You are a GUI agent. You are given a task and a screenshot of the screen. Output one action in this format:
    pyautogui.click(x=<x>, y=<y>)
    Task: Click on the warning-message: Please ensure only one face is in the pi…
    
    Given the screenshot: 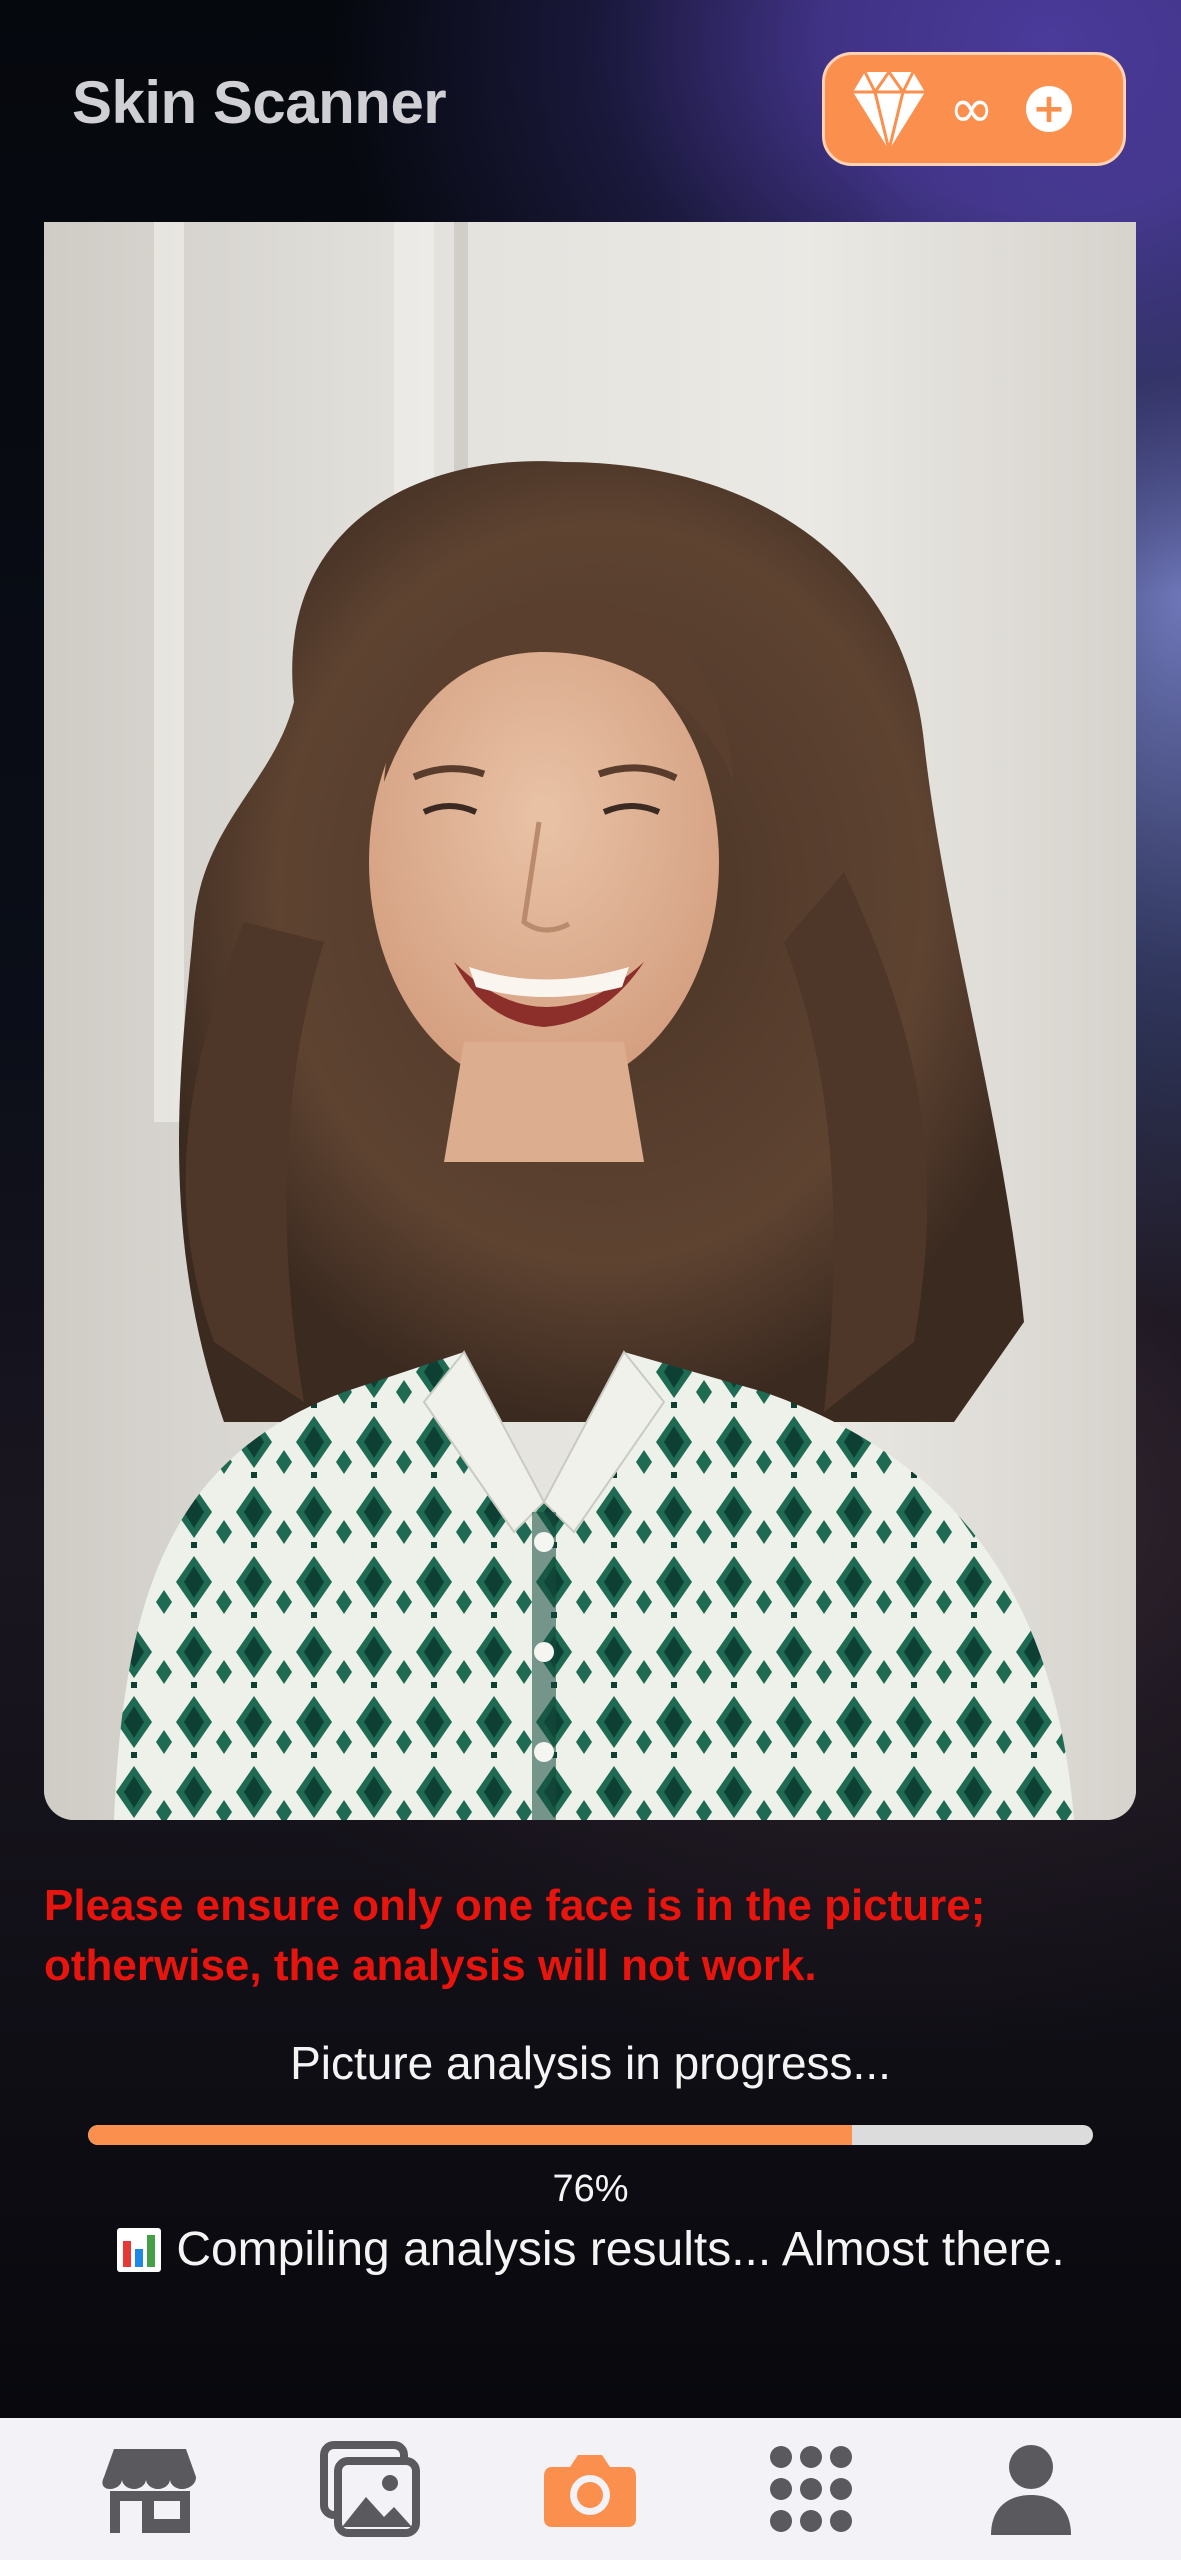 What is the action you would take?
    pyautogui.click(x=515, y=1935)
    